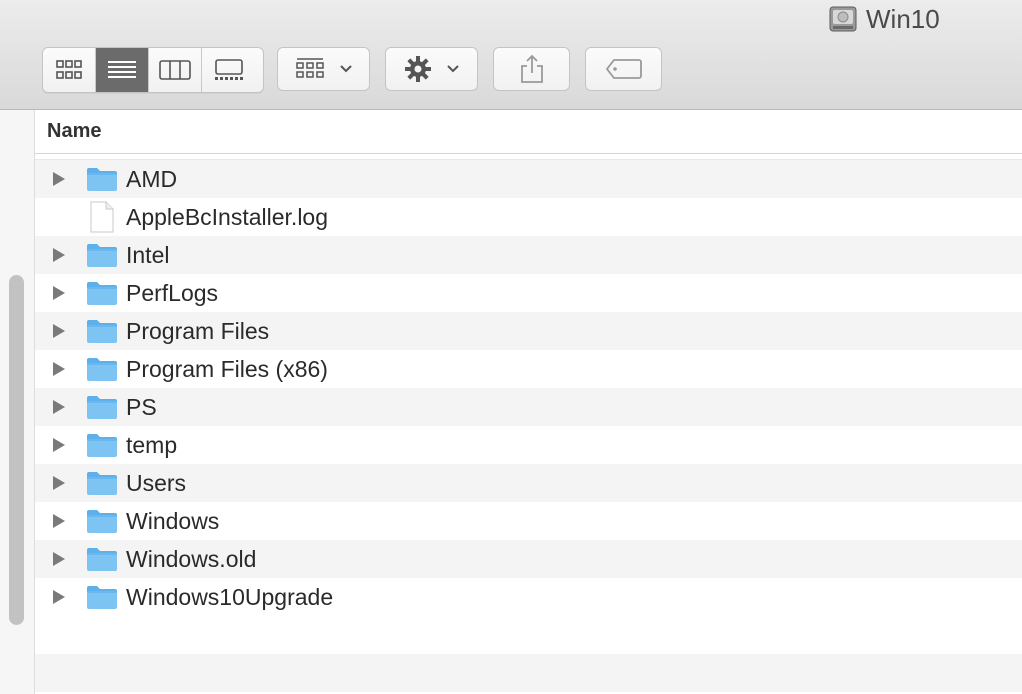 The width and height of the screenshot is (1022, 694). I want to click on item-name: AMD, so click(152, 179).